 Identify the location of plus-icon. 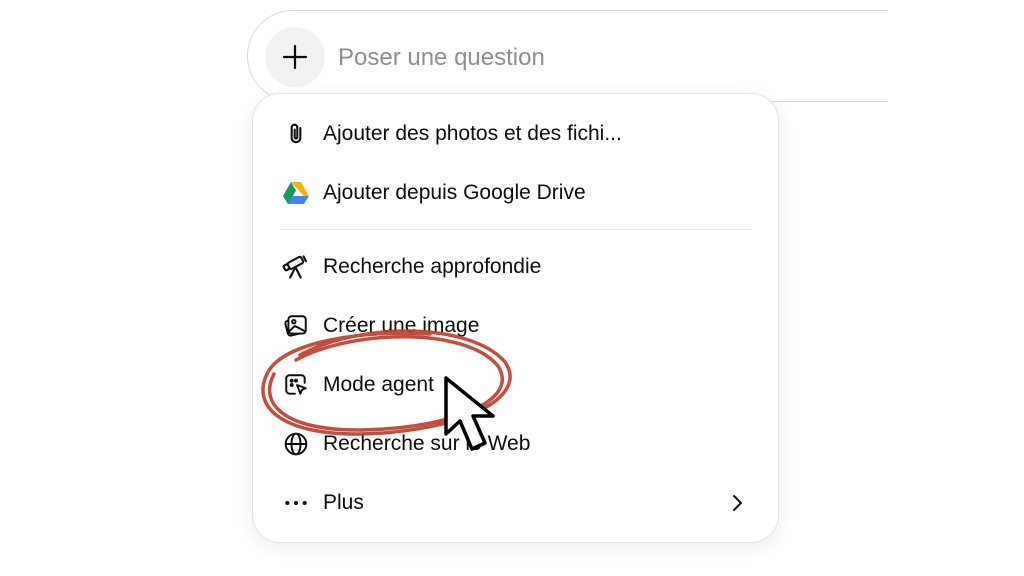
(295, 57).